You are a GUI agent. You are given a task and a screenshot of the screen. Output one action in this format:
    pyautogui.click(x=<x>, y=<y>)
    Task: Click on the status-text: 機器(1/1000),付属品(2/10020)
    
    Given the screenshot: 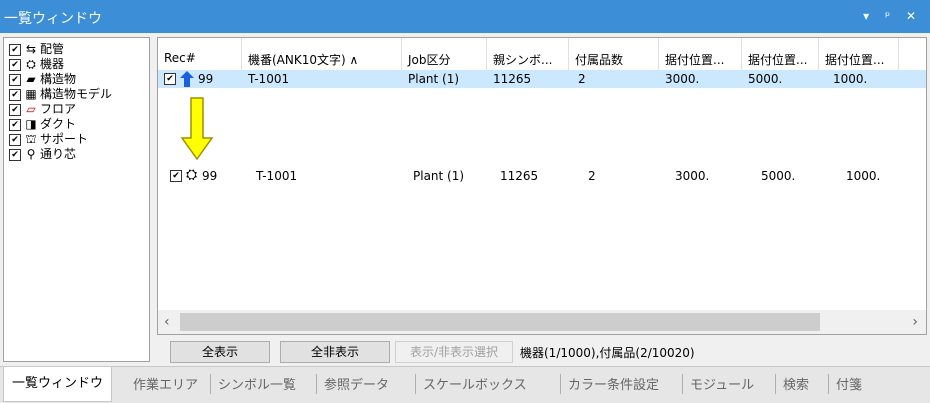 What is the action you would take?
    pyautogui.click(x=607, y=353)
    